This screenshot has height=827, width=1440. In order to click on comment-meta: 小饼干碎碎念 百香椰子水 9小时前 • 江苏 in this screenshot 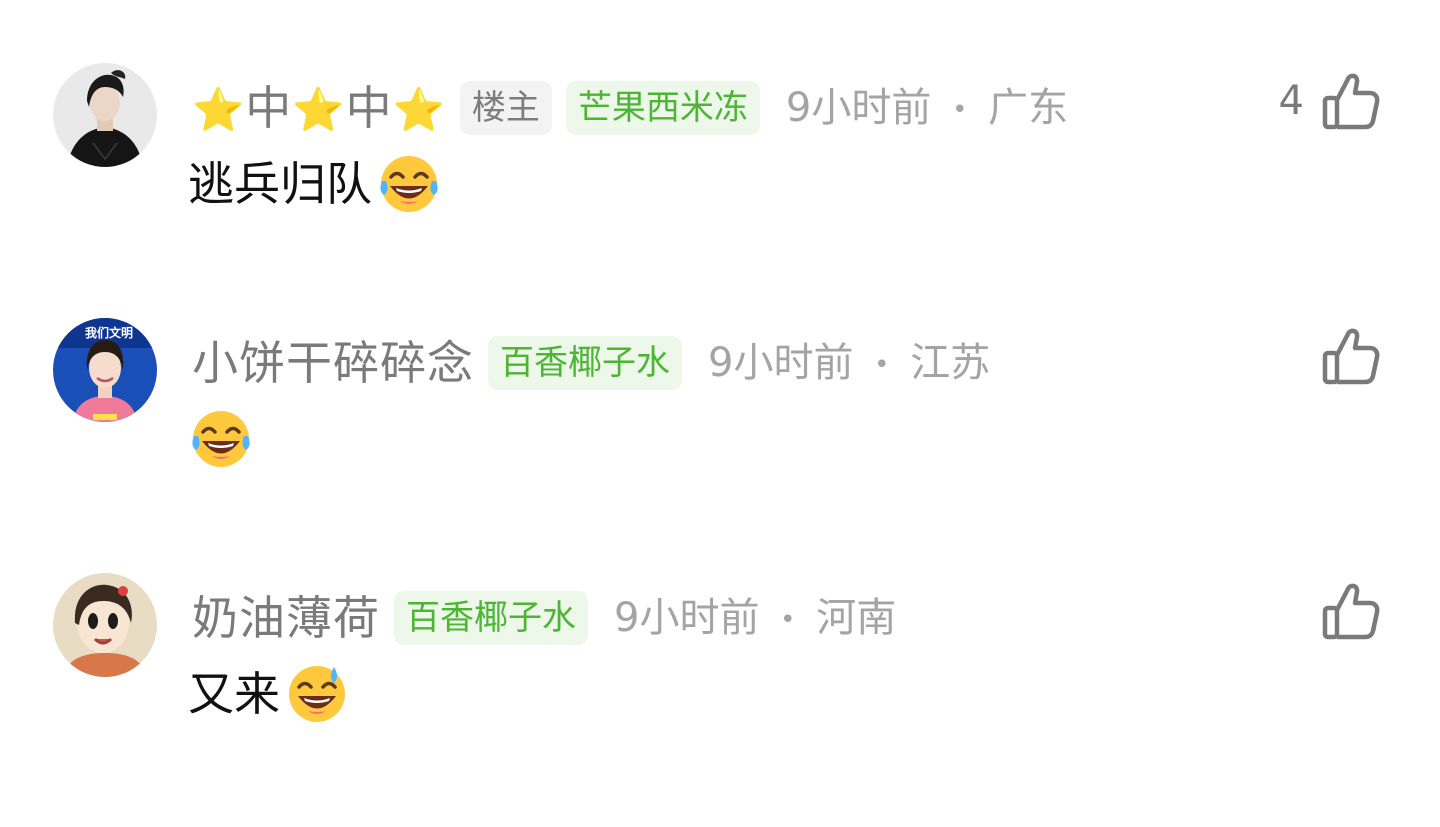, I will do `click(591, 363)`.